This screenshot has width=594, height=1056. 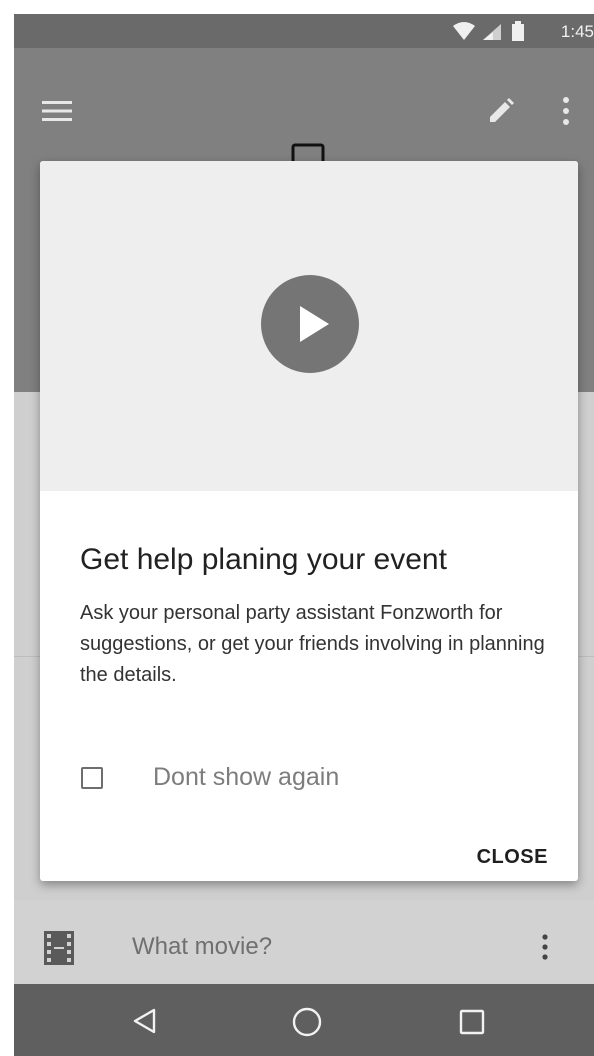 I want to click on nav-bar, so click(x=304, y=1020).